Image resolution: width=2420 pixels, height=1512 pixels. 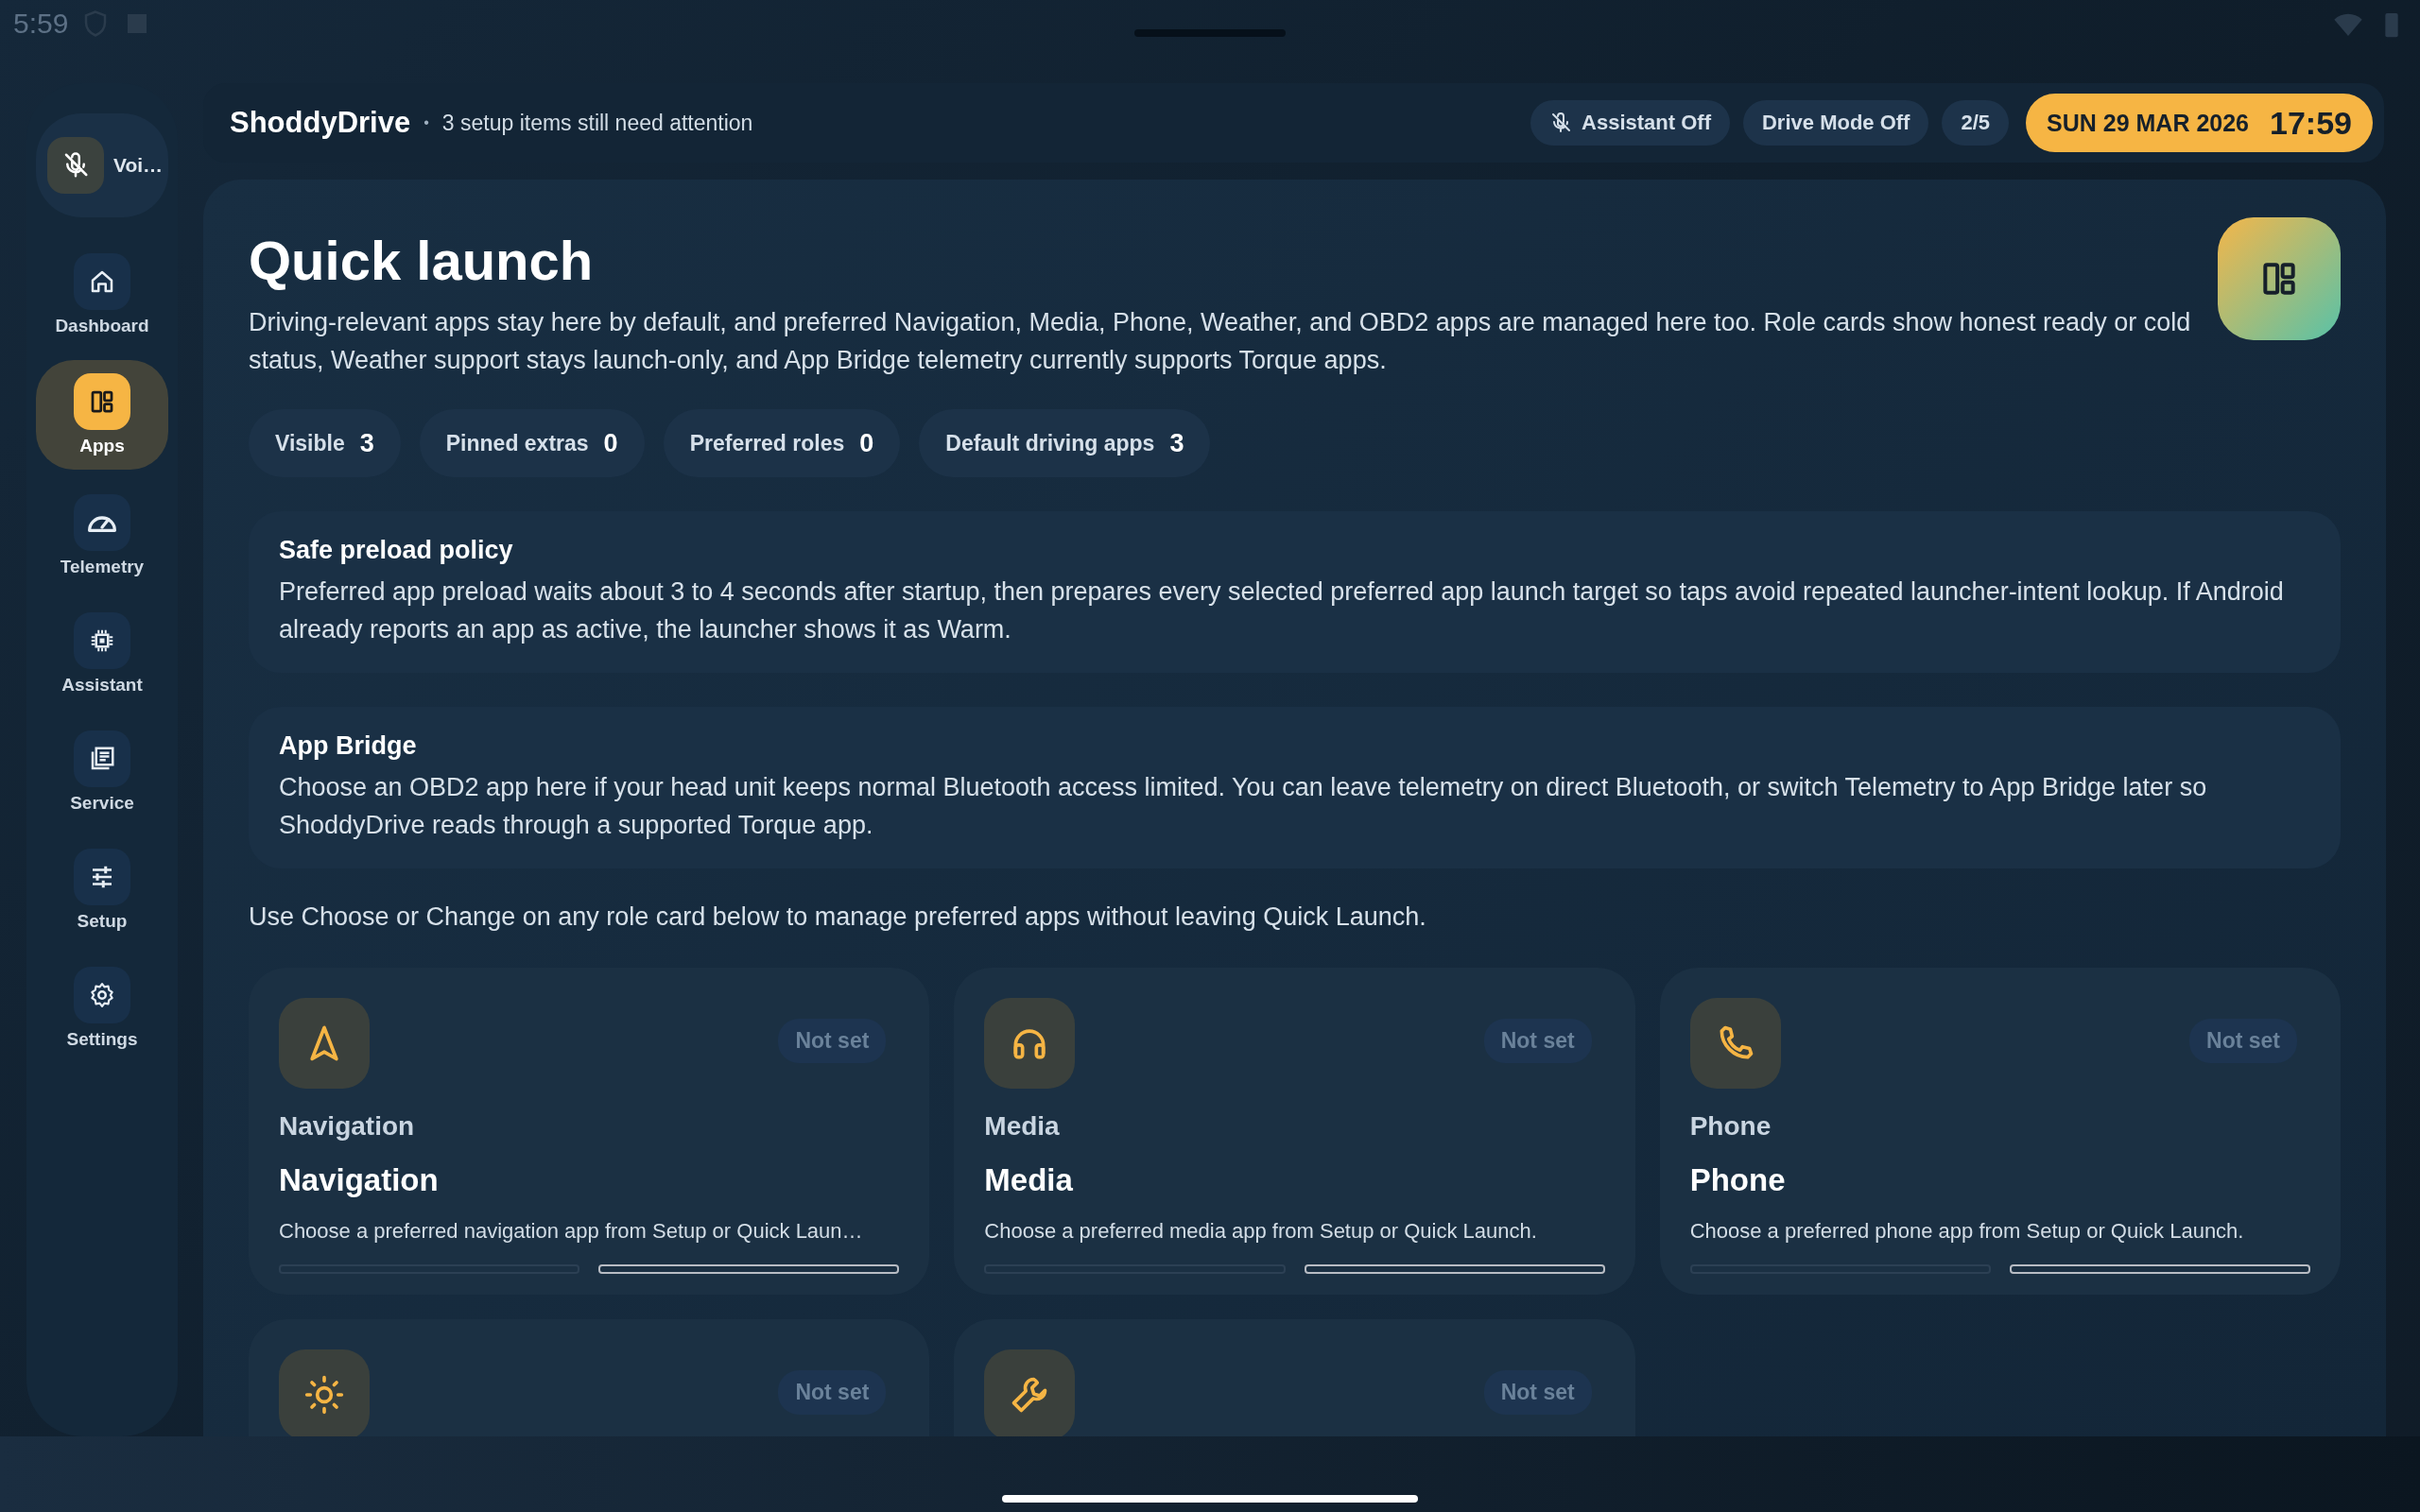 I want to click on nav-item: Telemetry, so click(x=102, y=535).